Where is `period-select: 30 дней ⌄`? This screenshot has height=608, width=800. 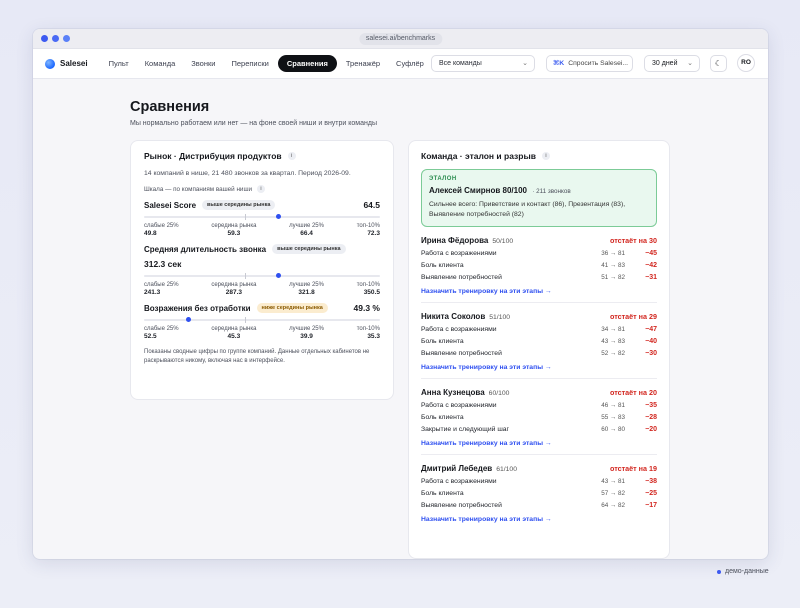
period-select: 30 дней ⌄ is located at coordinates (672, 63).